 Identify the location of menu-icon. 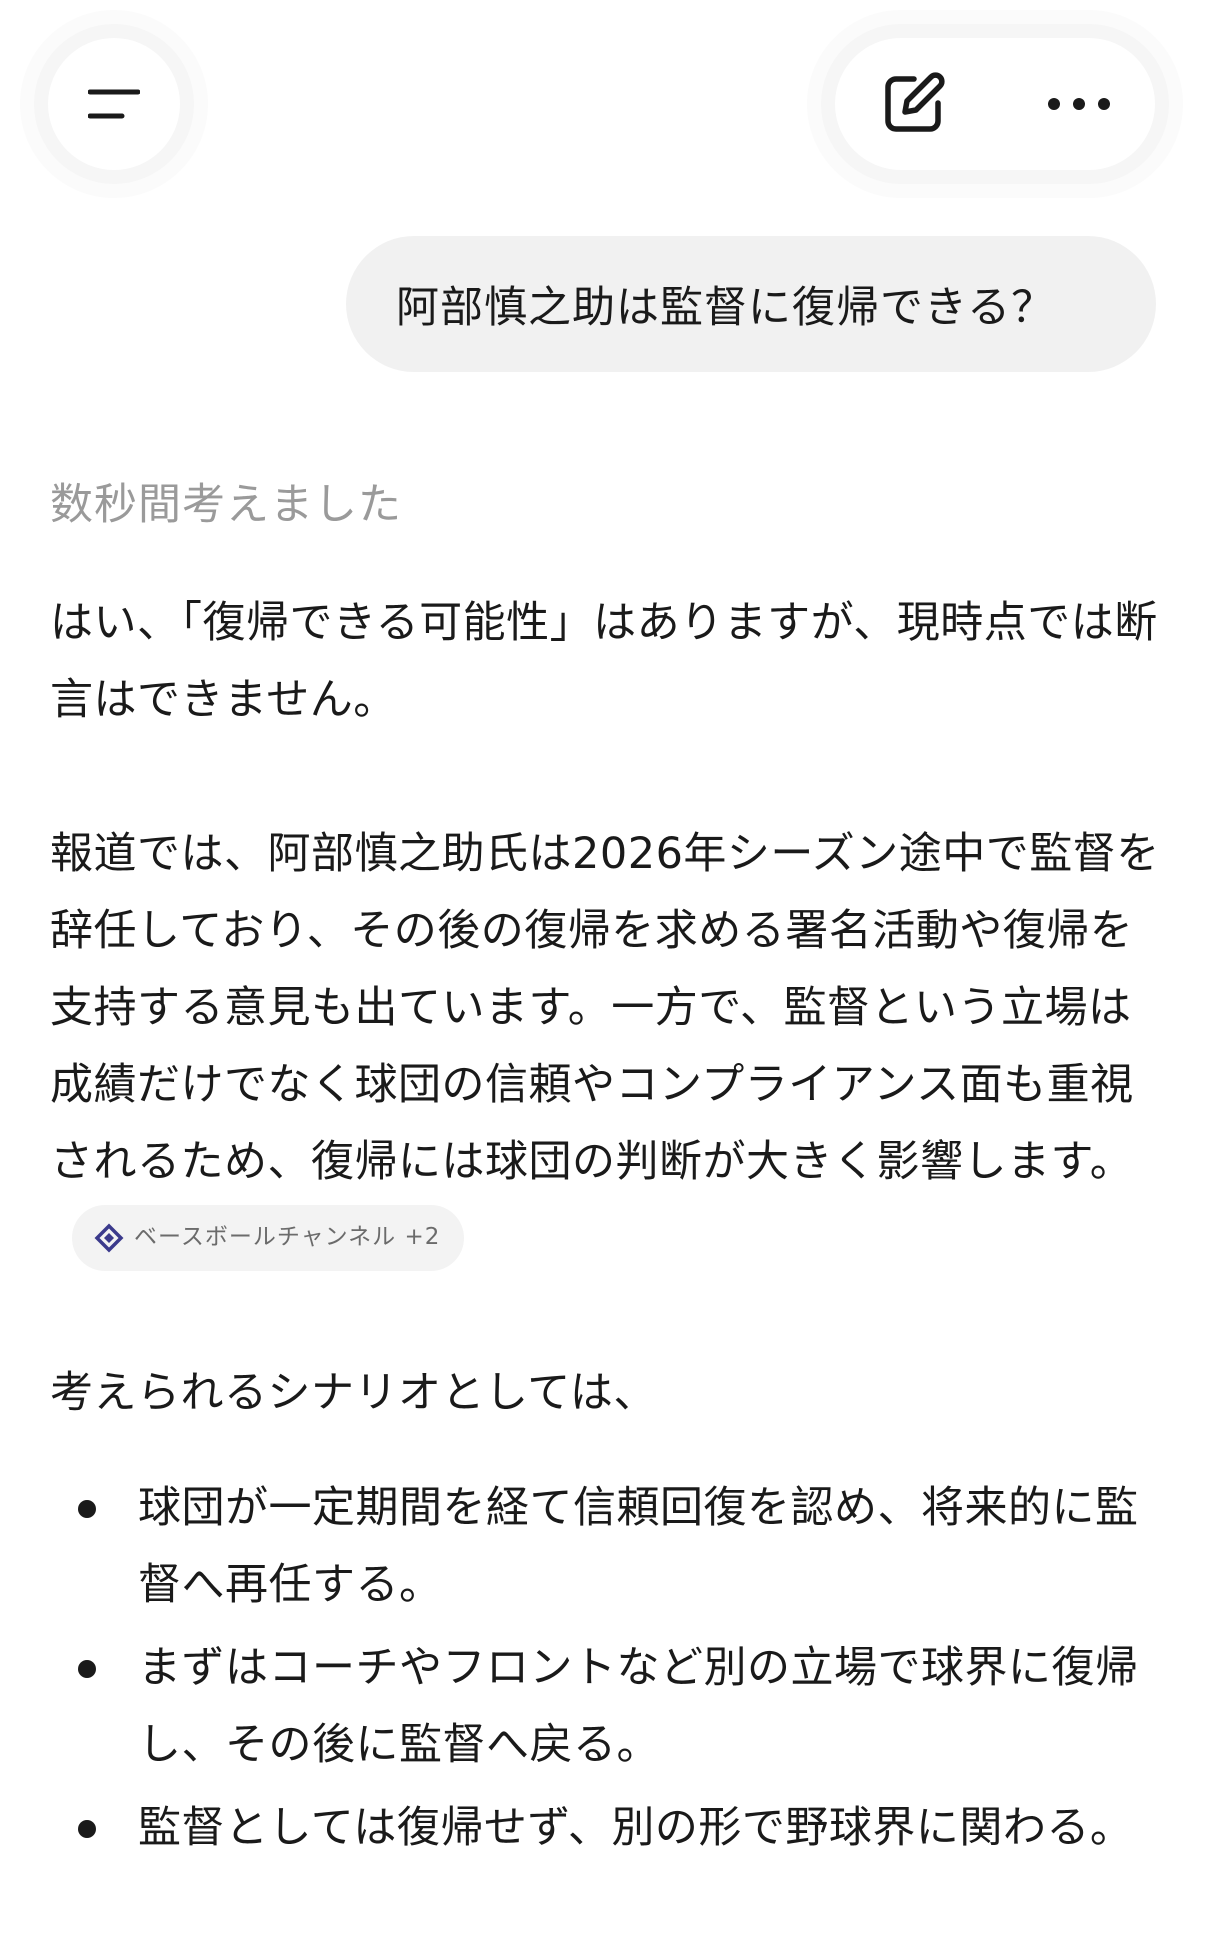
(114, 104).